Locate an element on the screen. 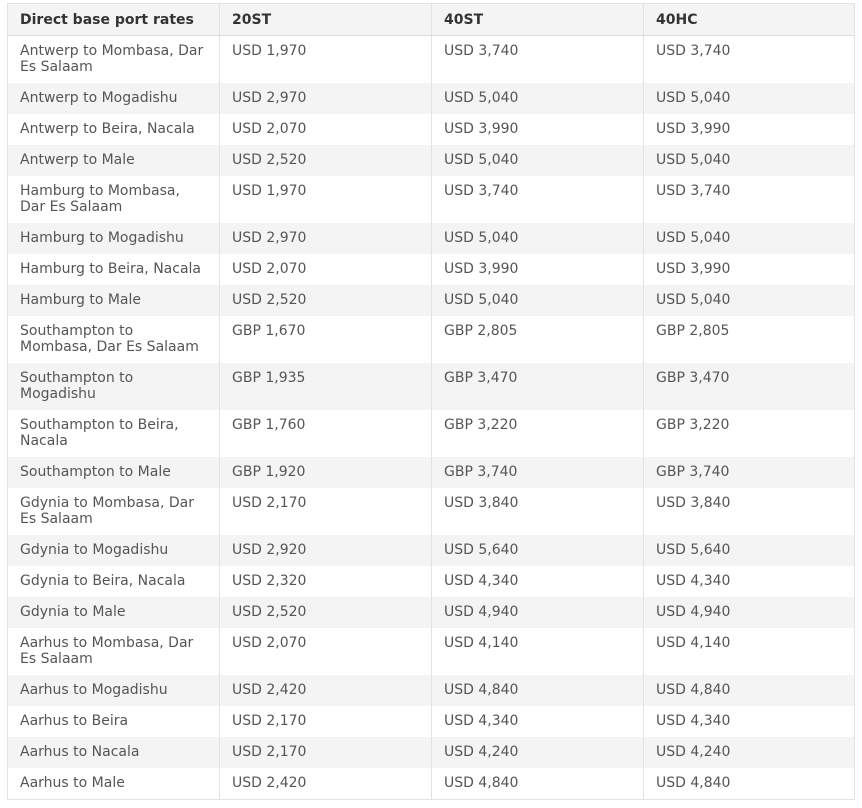 The height and width of the screenshot is (808, 862). rate-40hc-cell: USD 4,140 is located at coordinates (749, 651).